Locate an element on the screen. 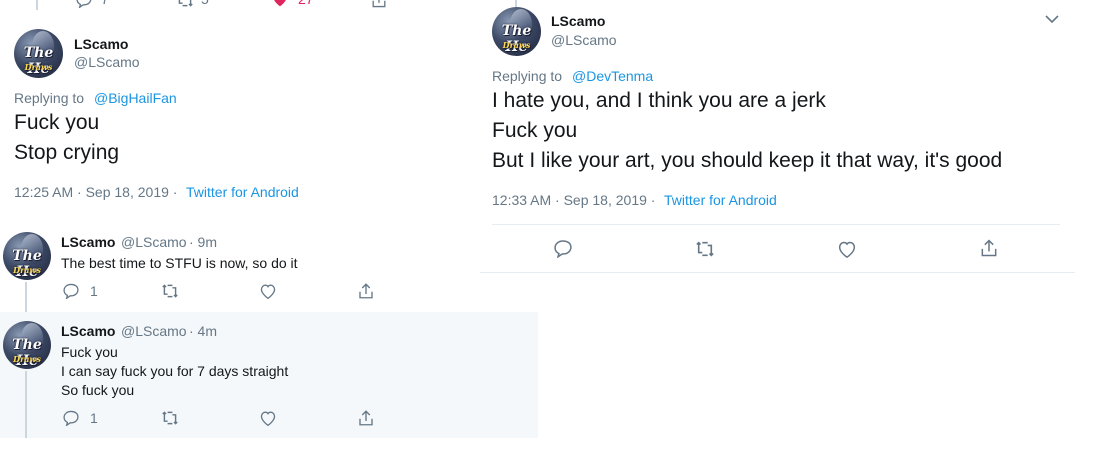 The height and width of the screenshot is (464, 1120). thread-line-top is located at coordinates (37, 5).